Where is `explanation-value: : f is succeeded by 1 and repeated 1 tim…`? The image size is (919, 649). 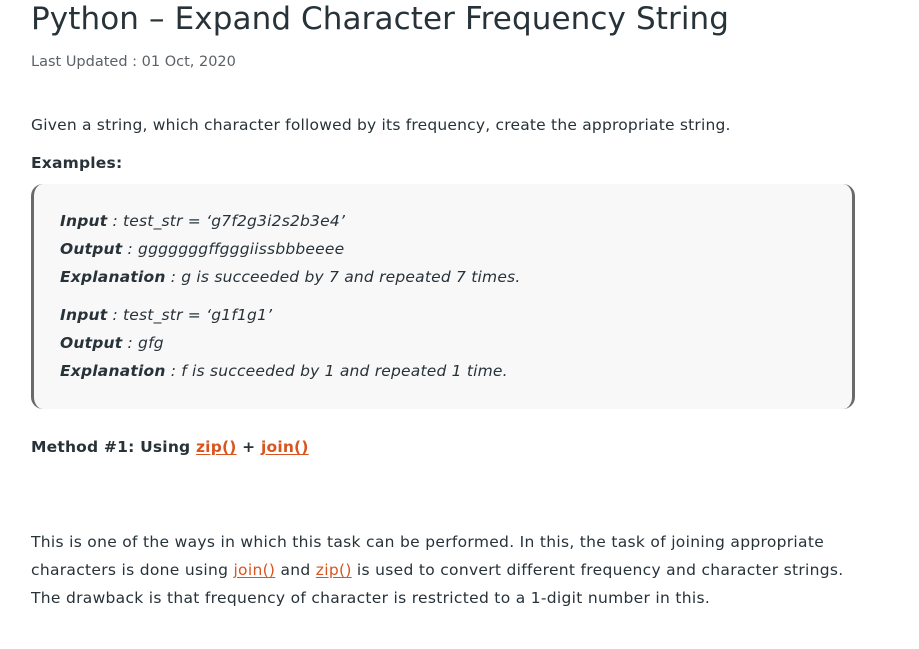 explanation-value: : f is succeeded by 1 and repeated 1 tim… is located at coordinates (336, 371).